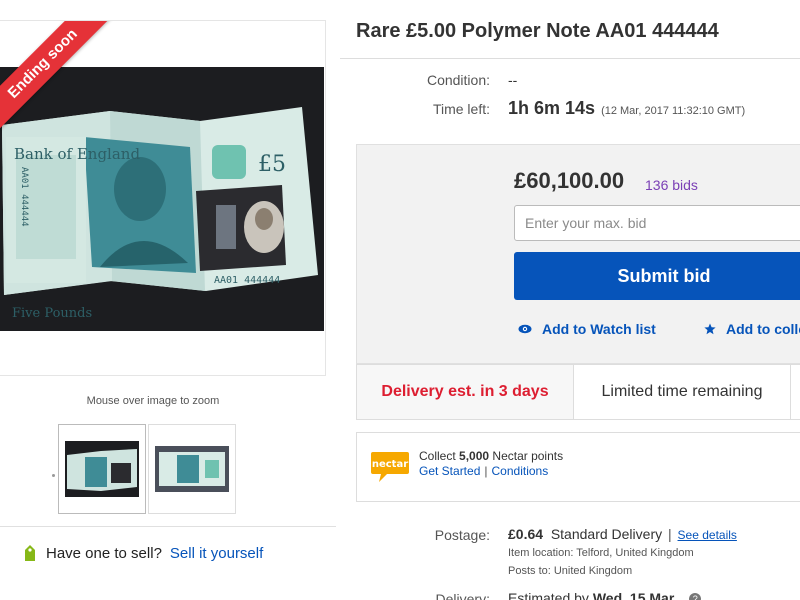 This screenshot has width=800, height=600. I want to click on time-left-label: Time left:, so click(461, 109).